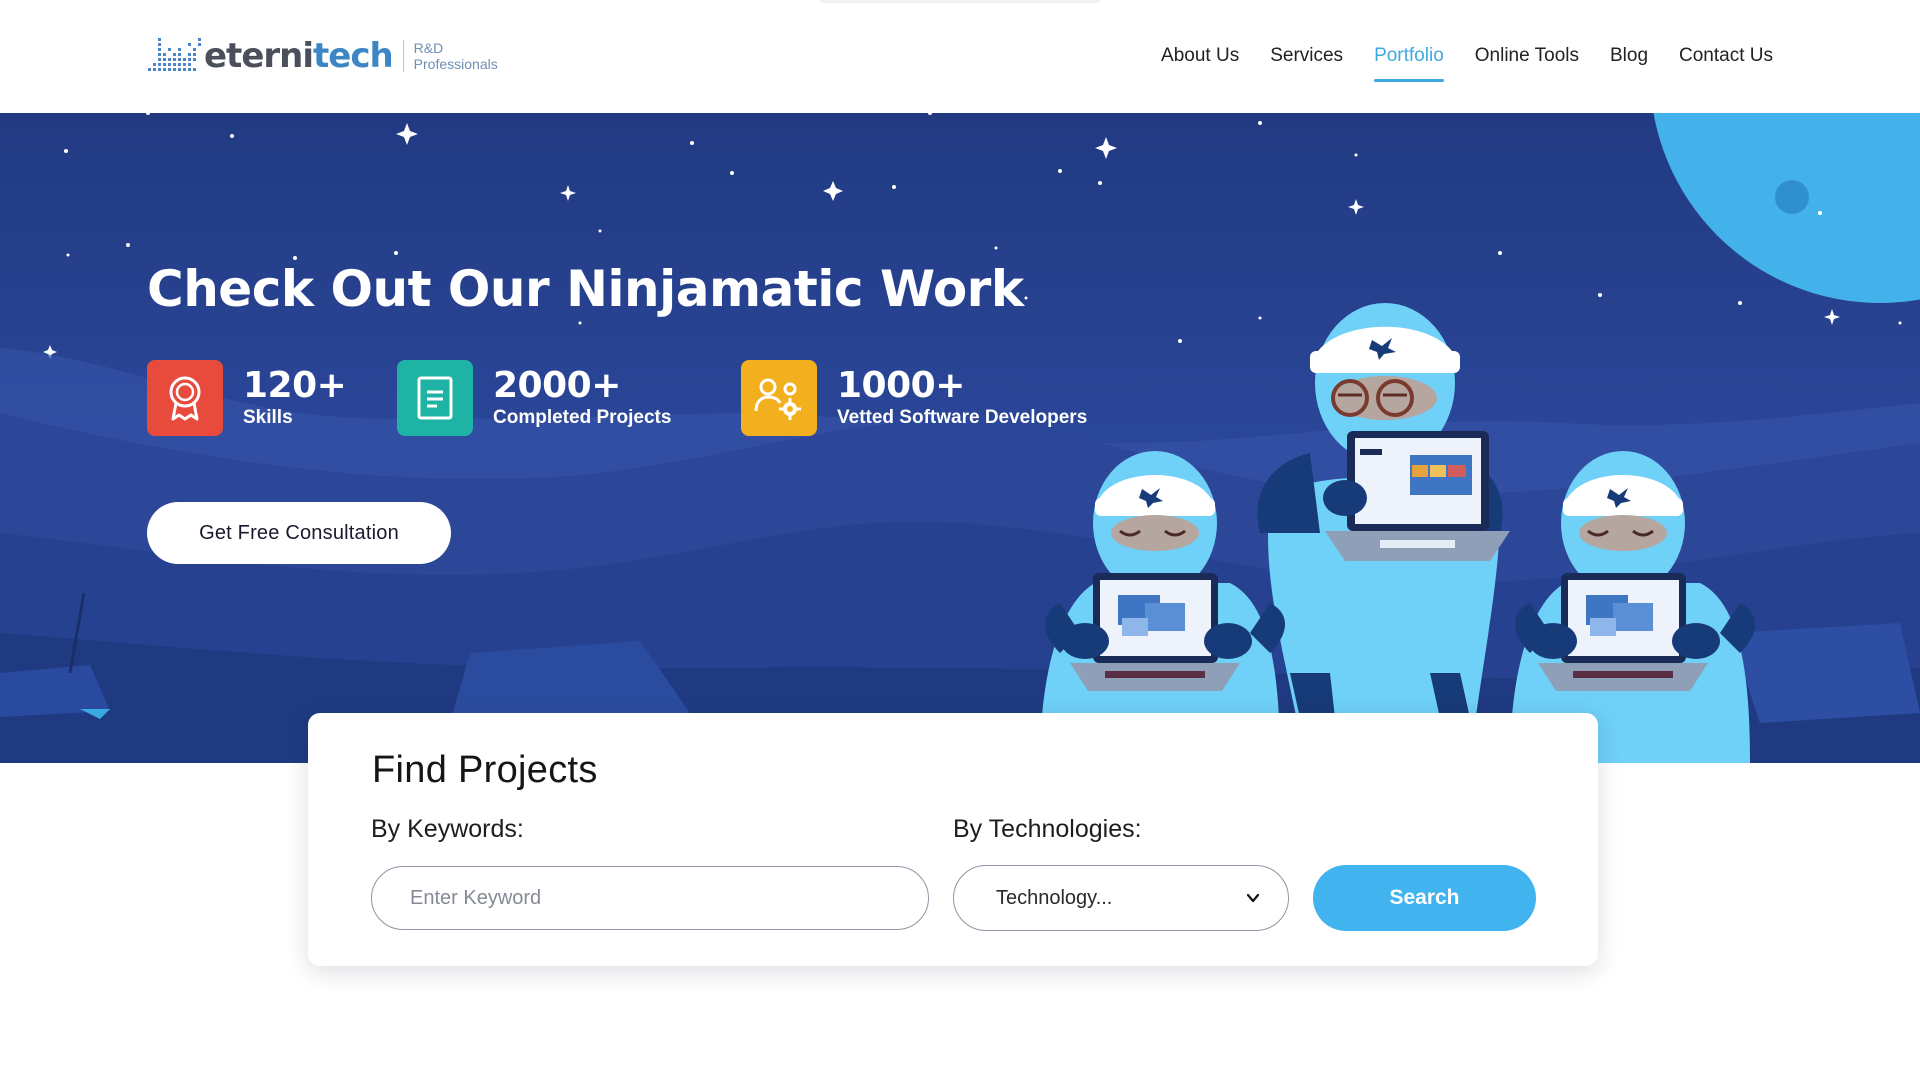 The height and width of the screenshot is (1080, 1920). Describe the element at coordinates (1424, 898) in the screenshot. I see `search-button: Search` at that location.